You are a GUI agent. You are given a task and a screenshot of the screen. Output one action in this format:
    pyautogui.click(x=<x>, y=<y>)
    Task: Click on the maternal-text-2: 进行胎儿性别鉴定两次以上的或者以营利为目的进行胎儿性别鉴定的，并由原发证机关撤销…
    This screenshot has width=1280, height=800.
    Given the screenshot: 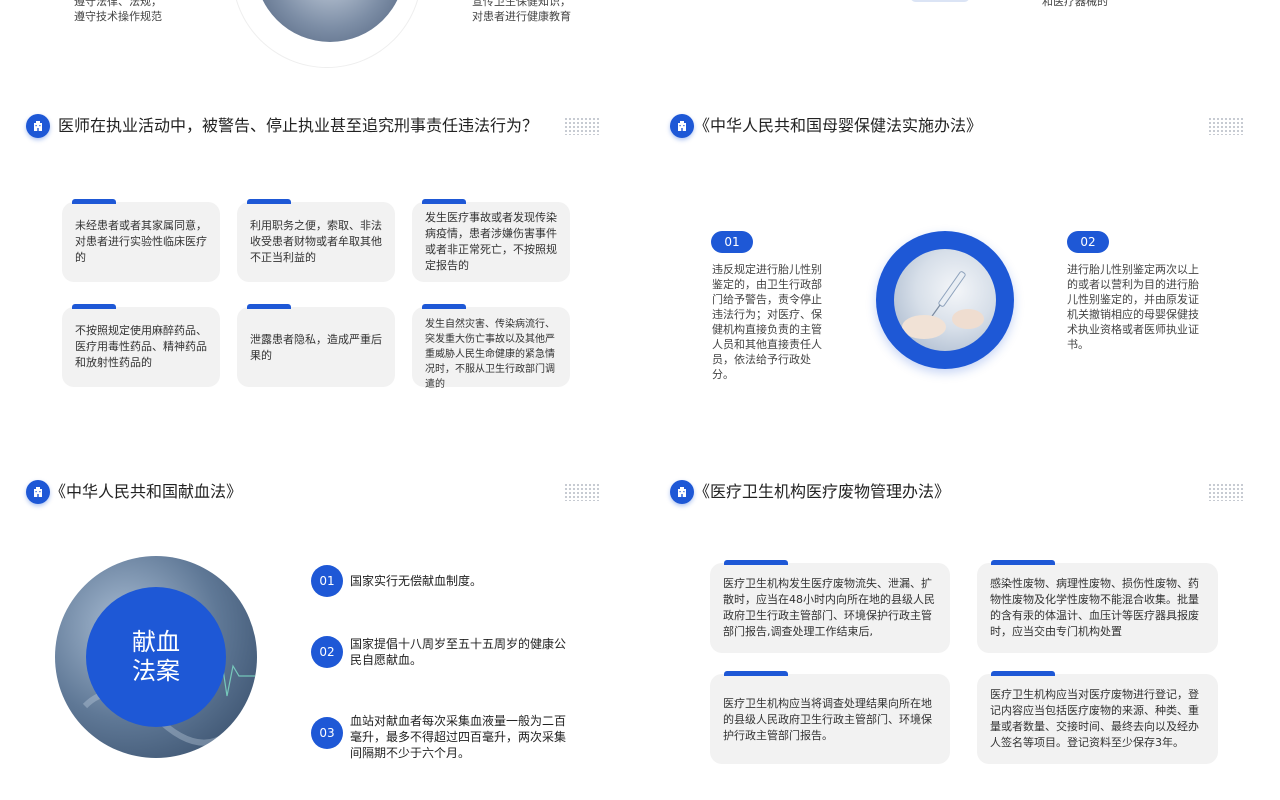 What is the action you would take?
    pyautogui.click(x=1133, y=307)
    